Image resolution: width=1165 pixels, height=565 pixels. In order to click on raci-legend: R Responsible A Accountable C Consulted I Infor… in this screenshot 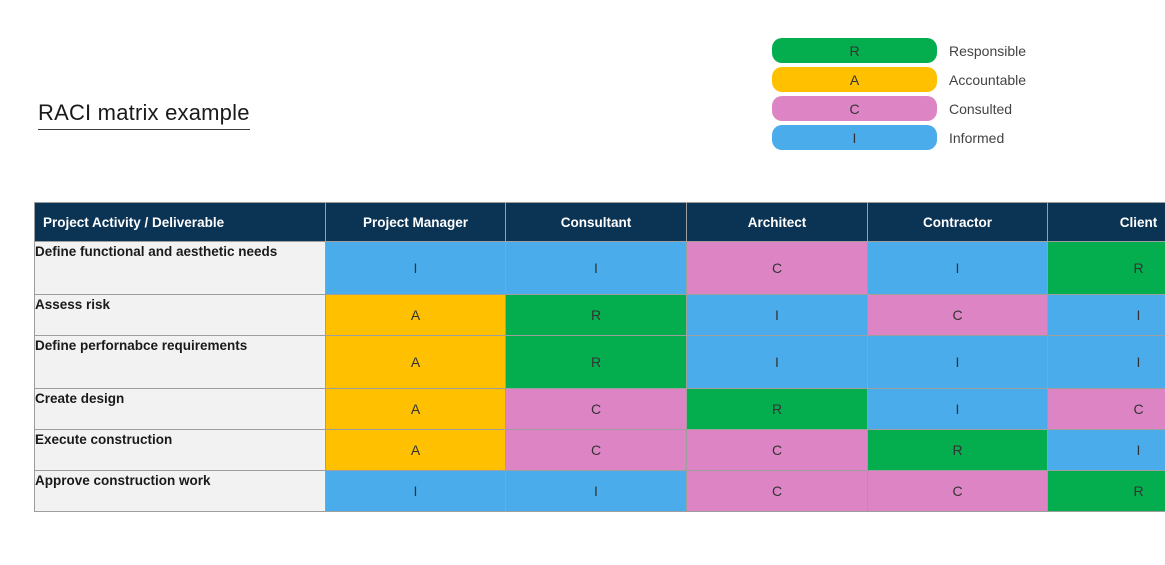, I will do `click(952, 96)`.